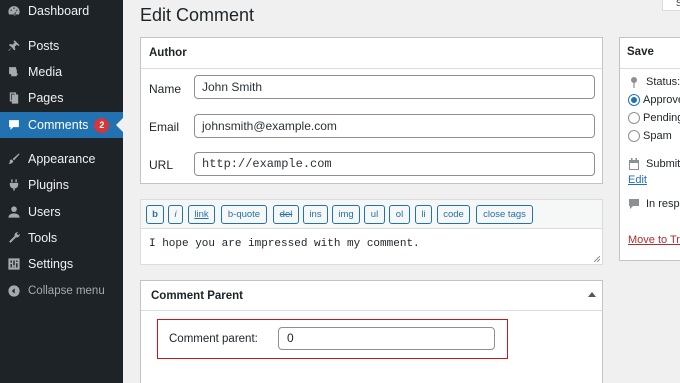  What do you see at coordinates (102, 125) in the screenshot?
I see `comment-count-badge: 2` at bounding box center [102, 125].